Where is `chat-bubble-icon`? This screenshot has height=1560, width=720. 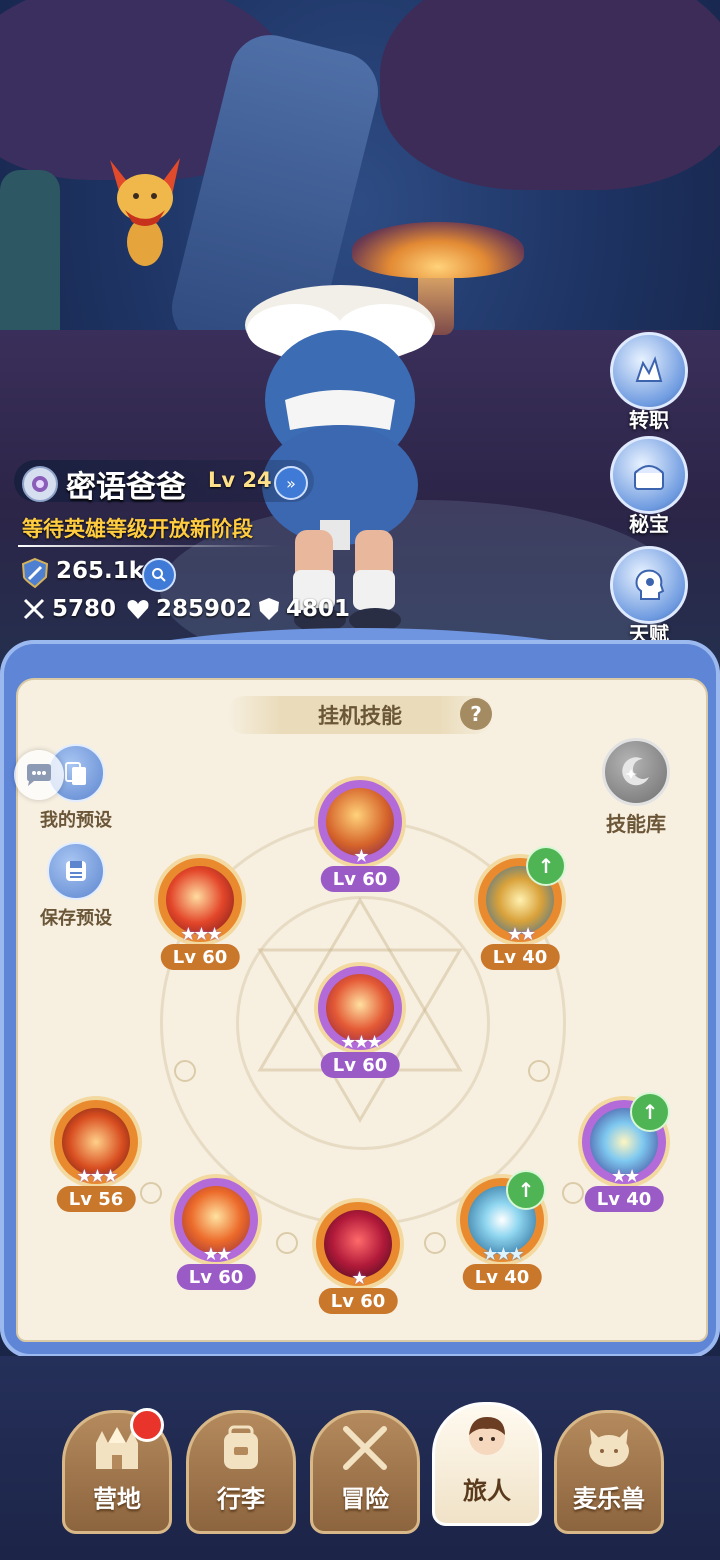
chat-bubble-icon is located at coordinates (39, 775).